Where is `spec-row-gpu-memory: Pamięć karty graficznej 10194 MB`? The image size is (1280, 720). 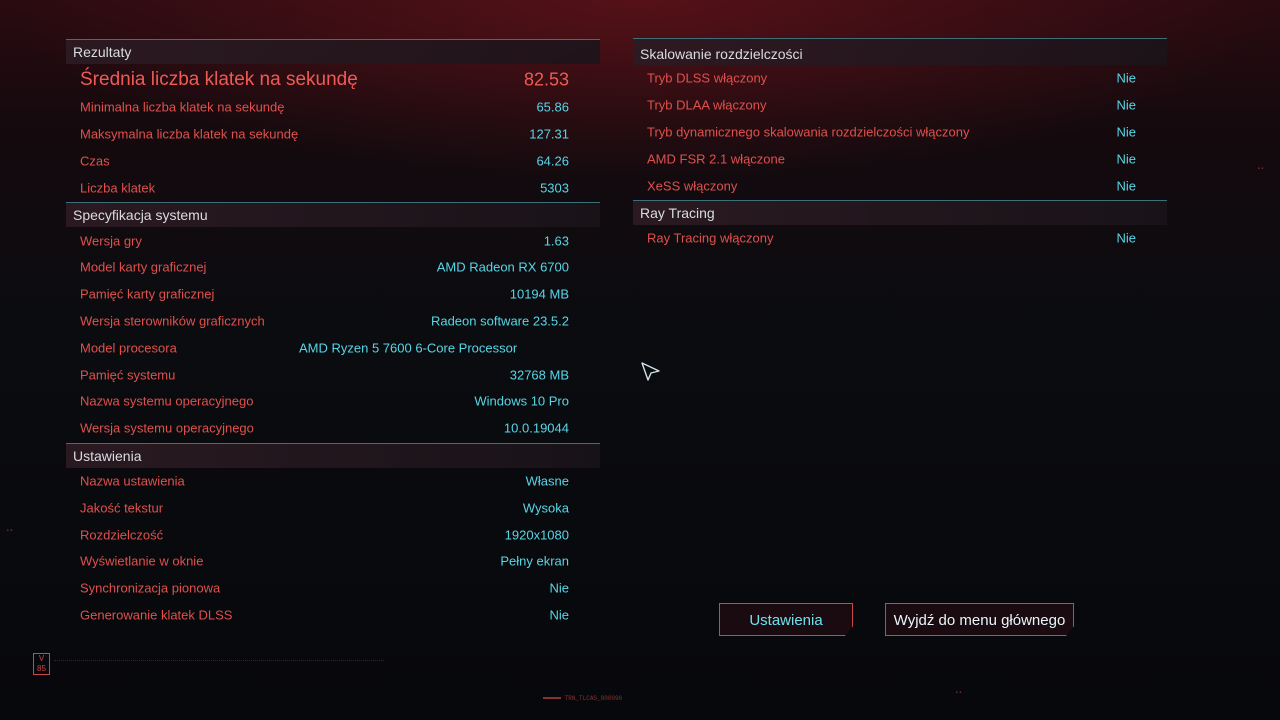 spec-row-gpu-memory: Pamięć karty graficznej 10194 MB is located at coordinates (333, 294).